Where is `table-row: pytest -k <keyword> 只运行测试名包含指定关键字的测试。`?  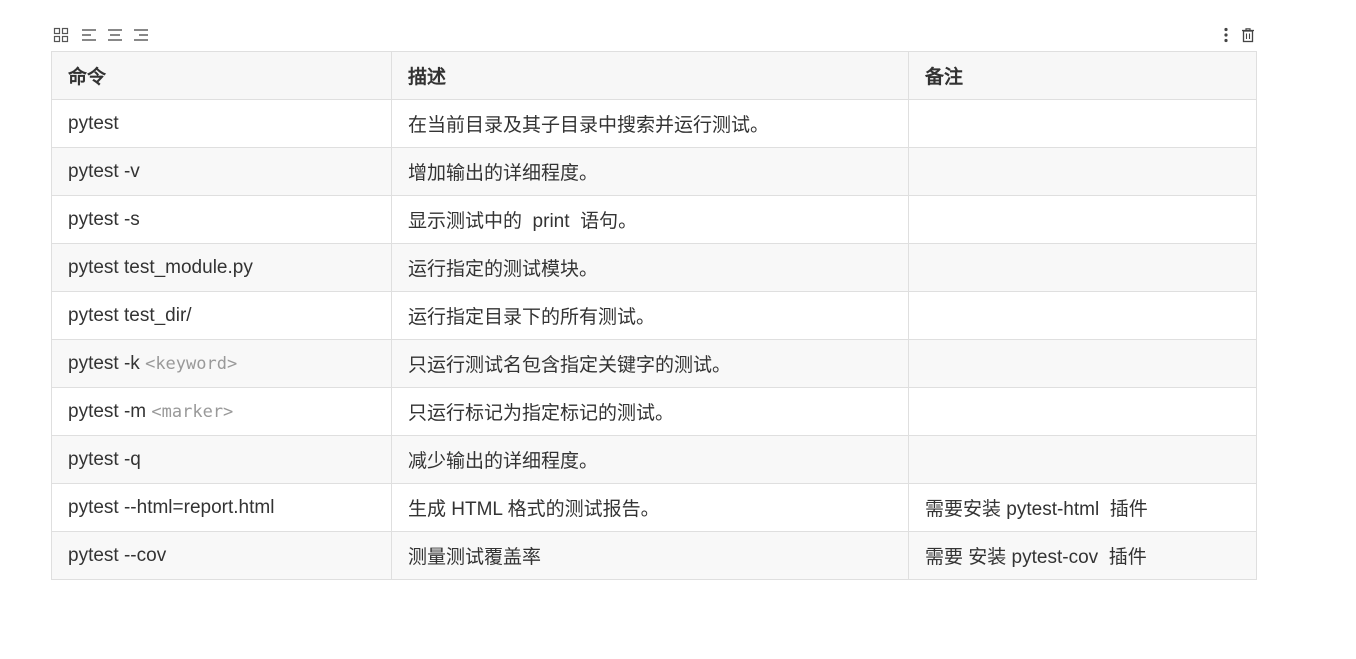
table-row: pytest -k <keyword> 只运行测试名包含指定关键字的测试。 is located at coordinates (654, 363).